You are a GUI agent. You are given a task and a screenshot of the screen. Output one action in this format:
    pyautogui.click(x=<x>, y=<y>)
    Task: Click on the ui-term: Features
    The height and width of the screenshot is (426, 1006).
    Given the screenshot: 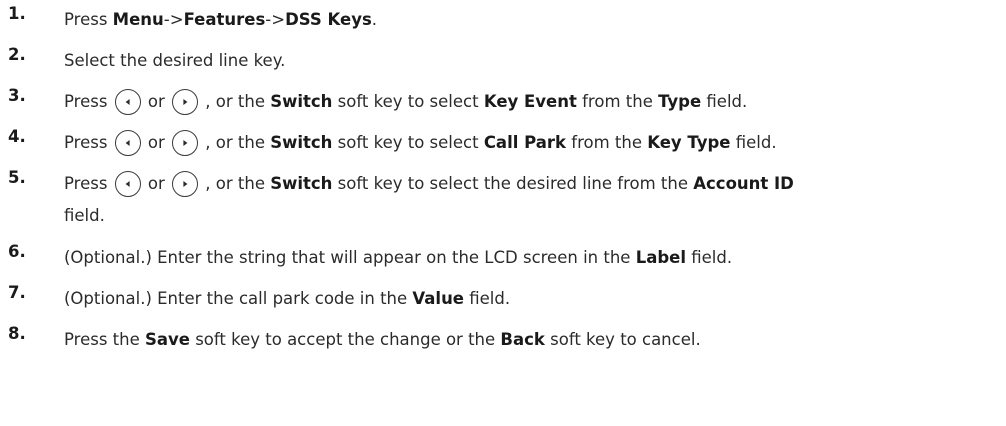 What is the action you would take?
    pyautogui.click(x=224, y=19)
    